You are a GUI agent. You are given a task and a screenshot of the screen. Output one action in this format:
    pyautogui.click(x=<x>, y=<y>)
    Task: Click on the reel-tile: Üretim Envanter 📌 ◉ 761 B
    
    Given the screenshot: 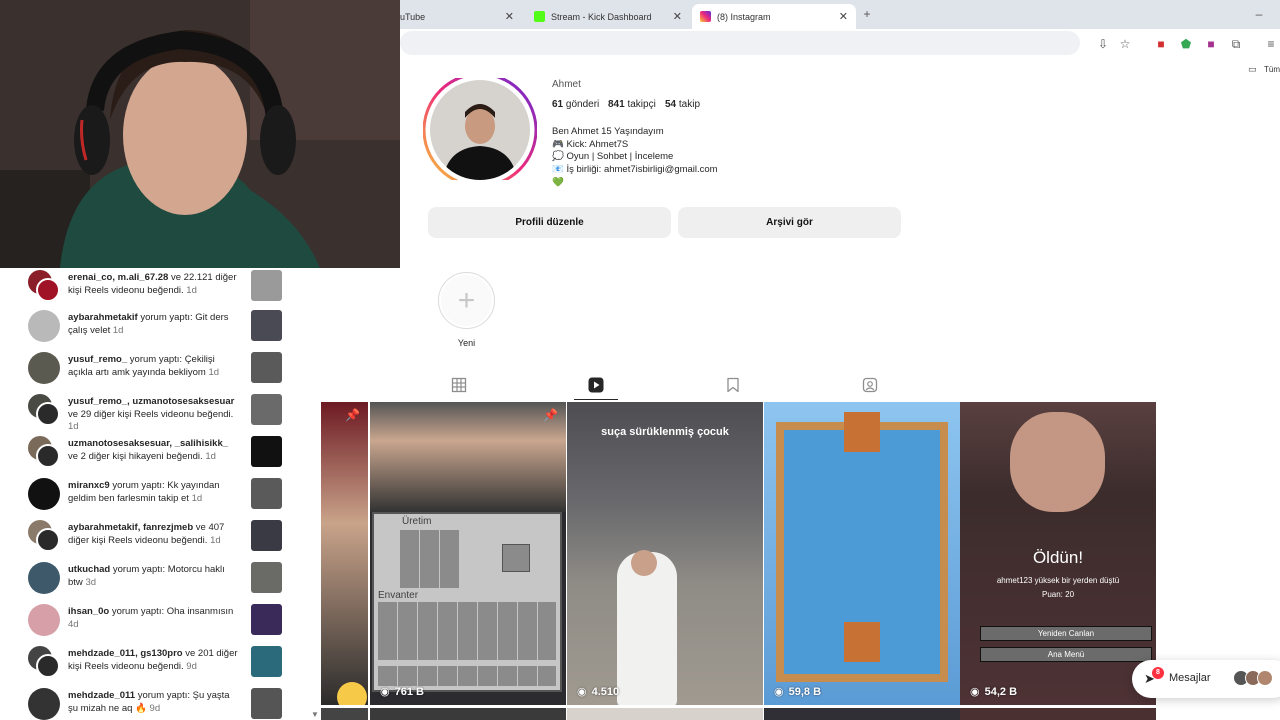 What is the action you would take?
    pyautogui.click(x=468, y=553)
    